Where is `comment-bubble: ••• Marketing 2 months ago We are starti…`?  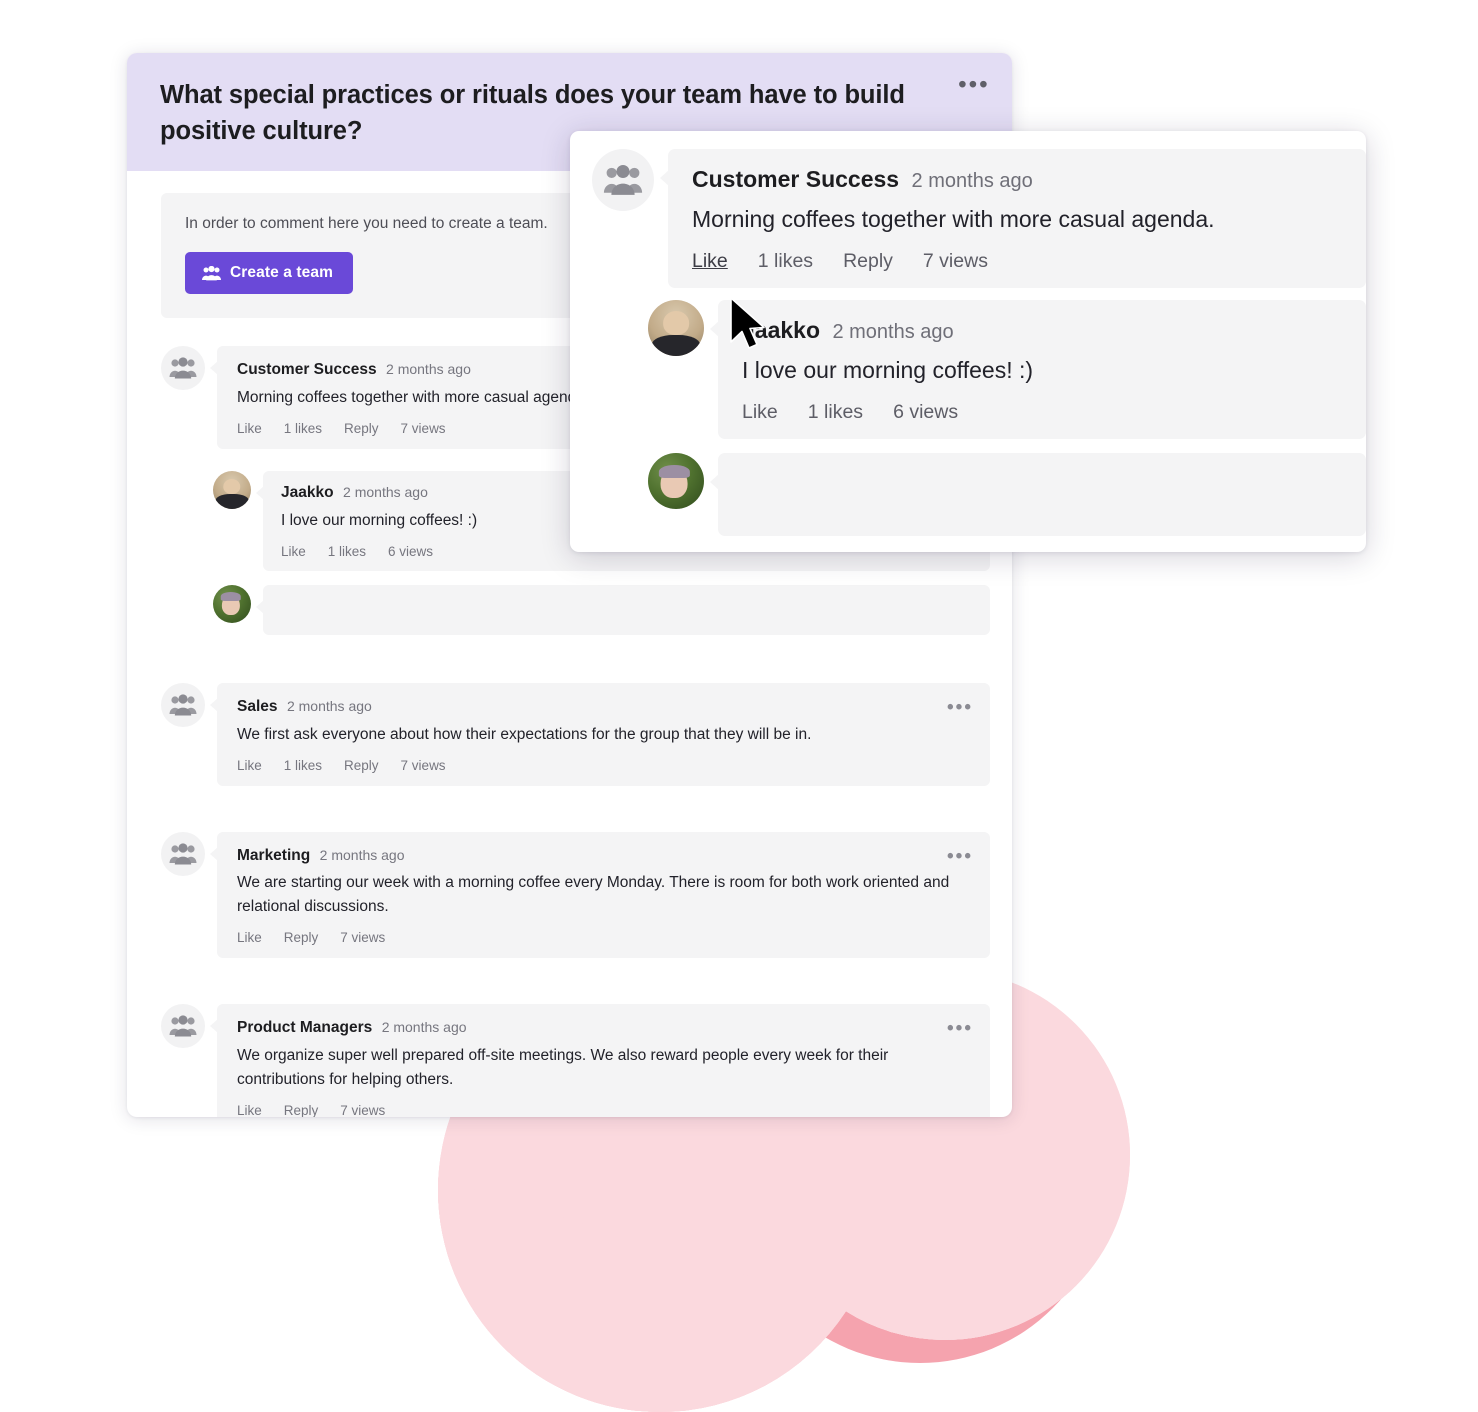 comment-bubble: ••• Marketing 2 months ago We are starti… is located at coordinates (600, 895).